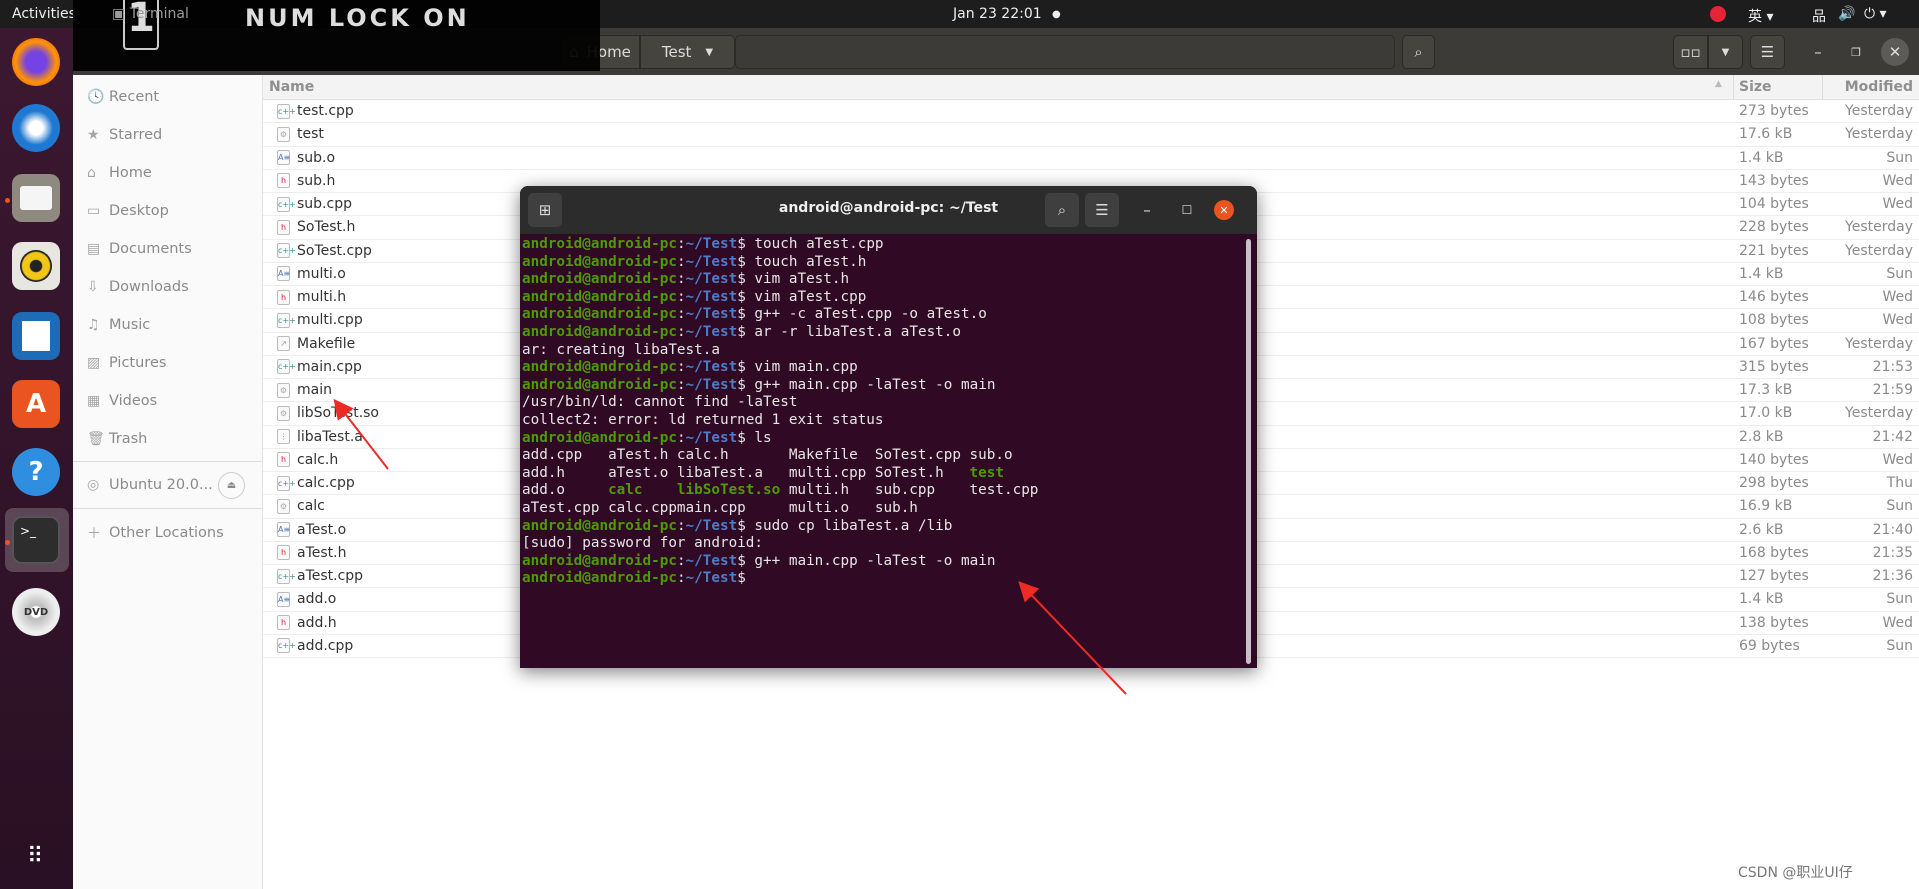 The width and height of the screenshot is (1919, 889). What do you see at coordinates (361, 434) in the screenshot?
I see `annotation-arrow-main` at bounding box center [361, 434].